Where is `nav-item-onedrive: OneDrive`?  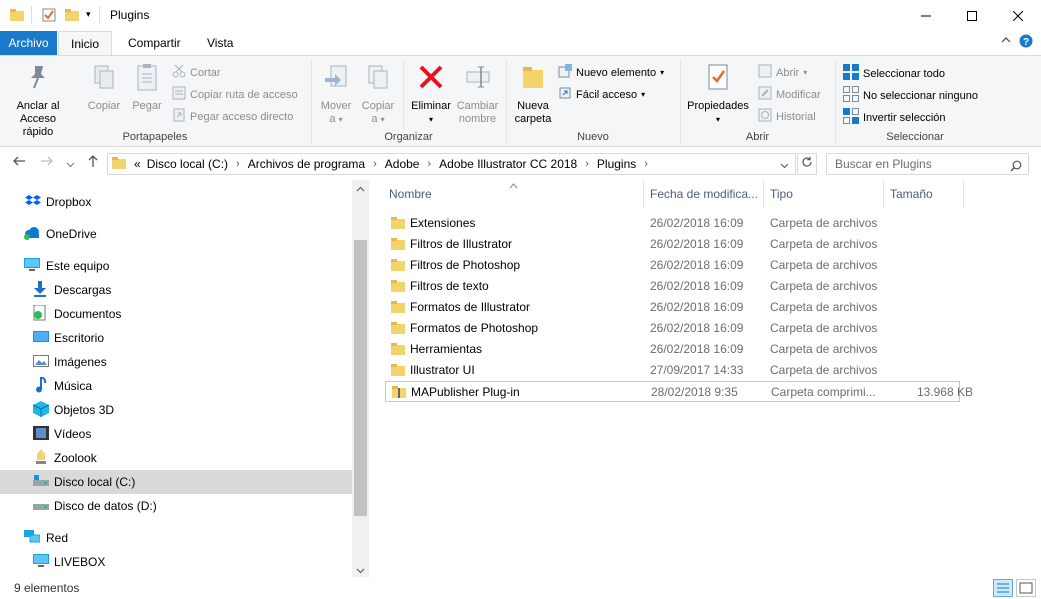
nav-item-onedrive: OneDrive is located at coordinates (176, 234).